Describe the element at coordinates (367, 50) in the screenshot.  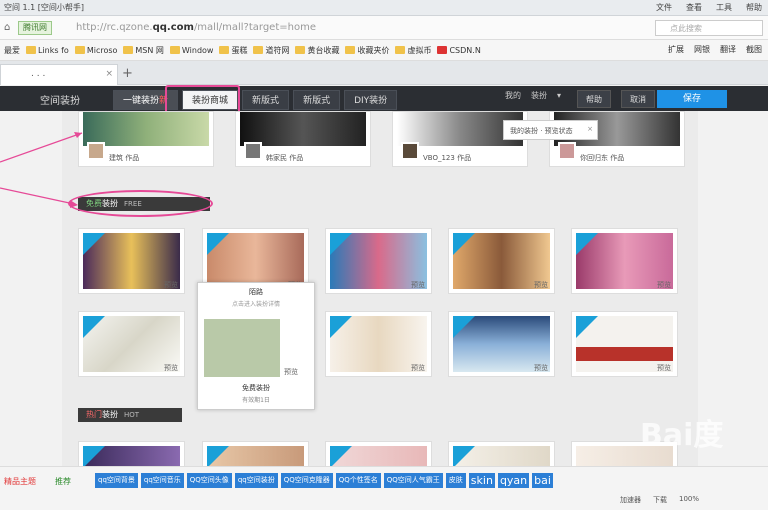
I see `bookmark-item: 收藏夹价` at that location.